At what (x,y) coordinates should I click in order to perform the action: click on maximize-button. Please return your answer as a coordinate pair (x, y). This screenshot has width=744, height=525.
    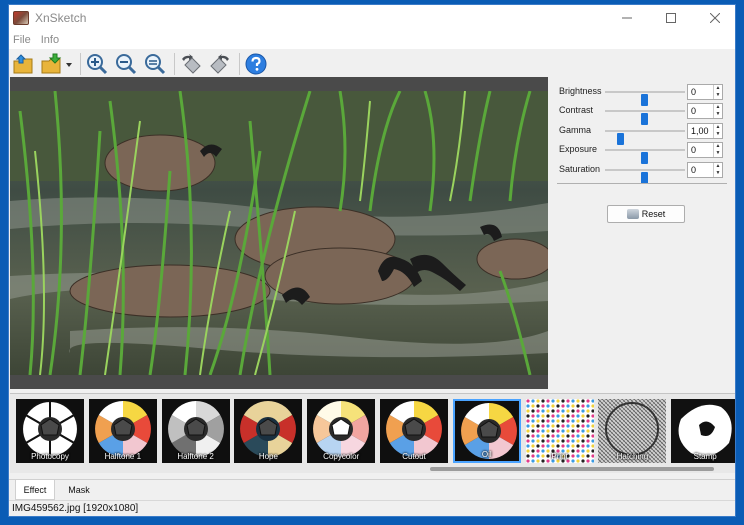
    Looking at the image, I should click on (671, 18).